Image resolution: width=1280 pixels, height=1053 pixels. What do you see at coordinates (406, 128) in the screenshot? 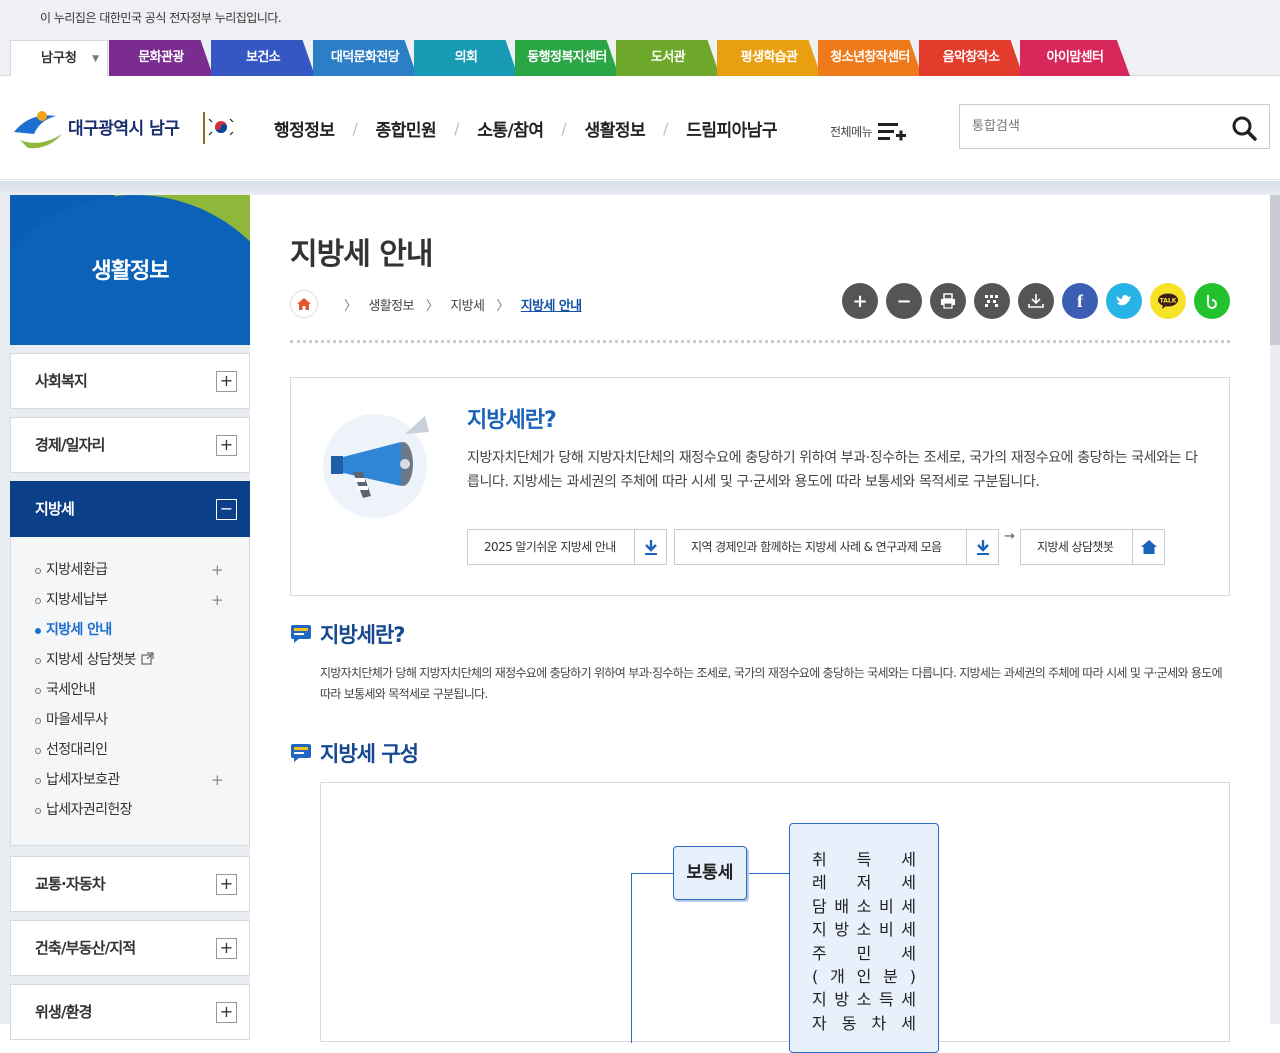
I see `gnb-item-civil: 종합민원` at bounding box center [406, 128].